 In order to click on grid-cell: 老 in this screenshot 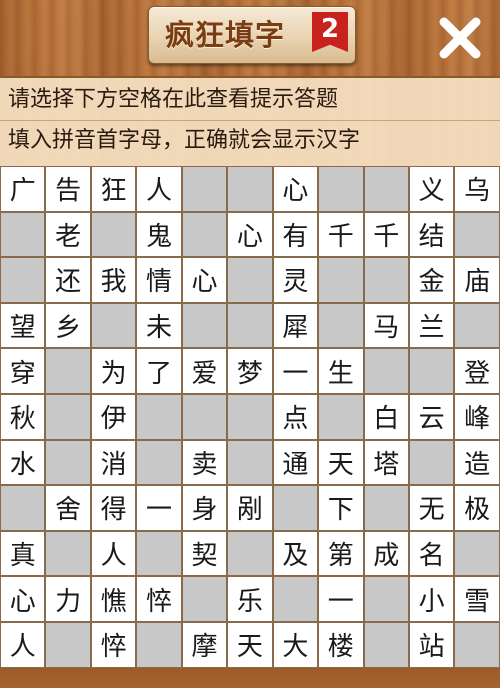, I will do `click(68, 234)`.